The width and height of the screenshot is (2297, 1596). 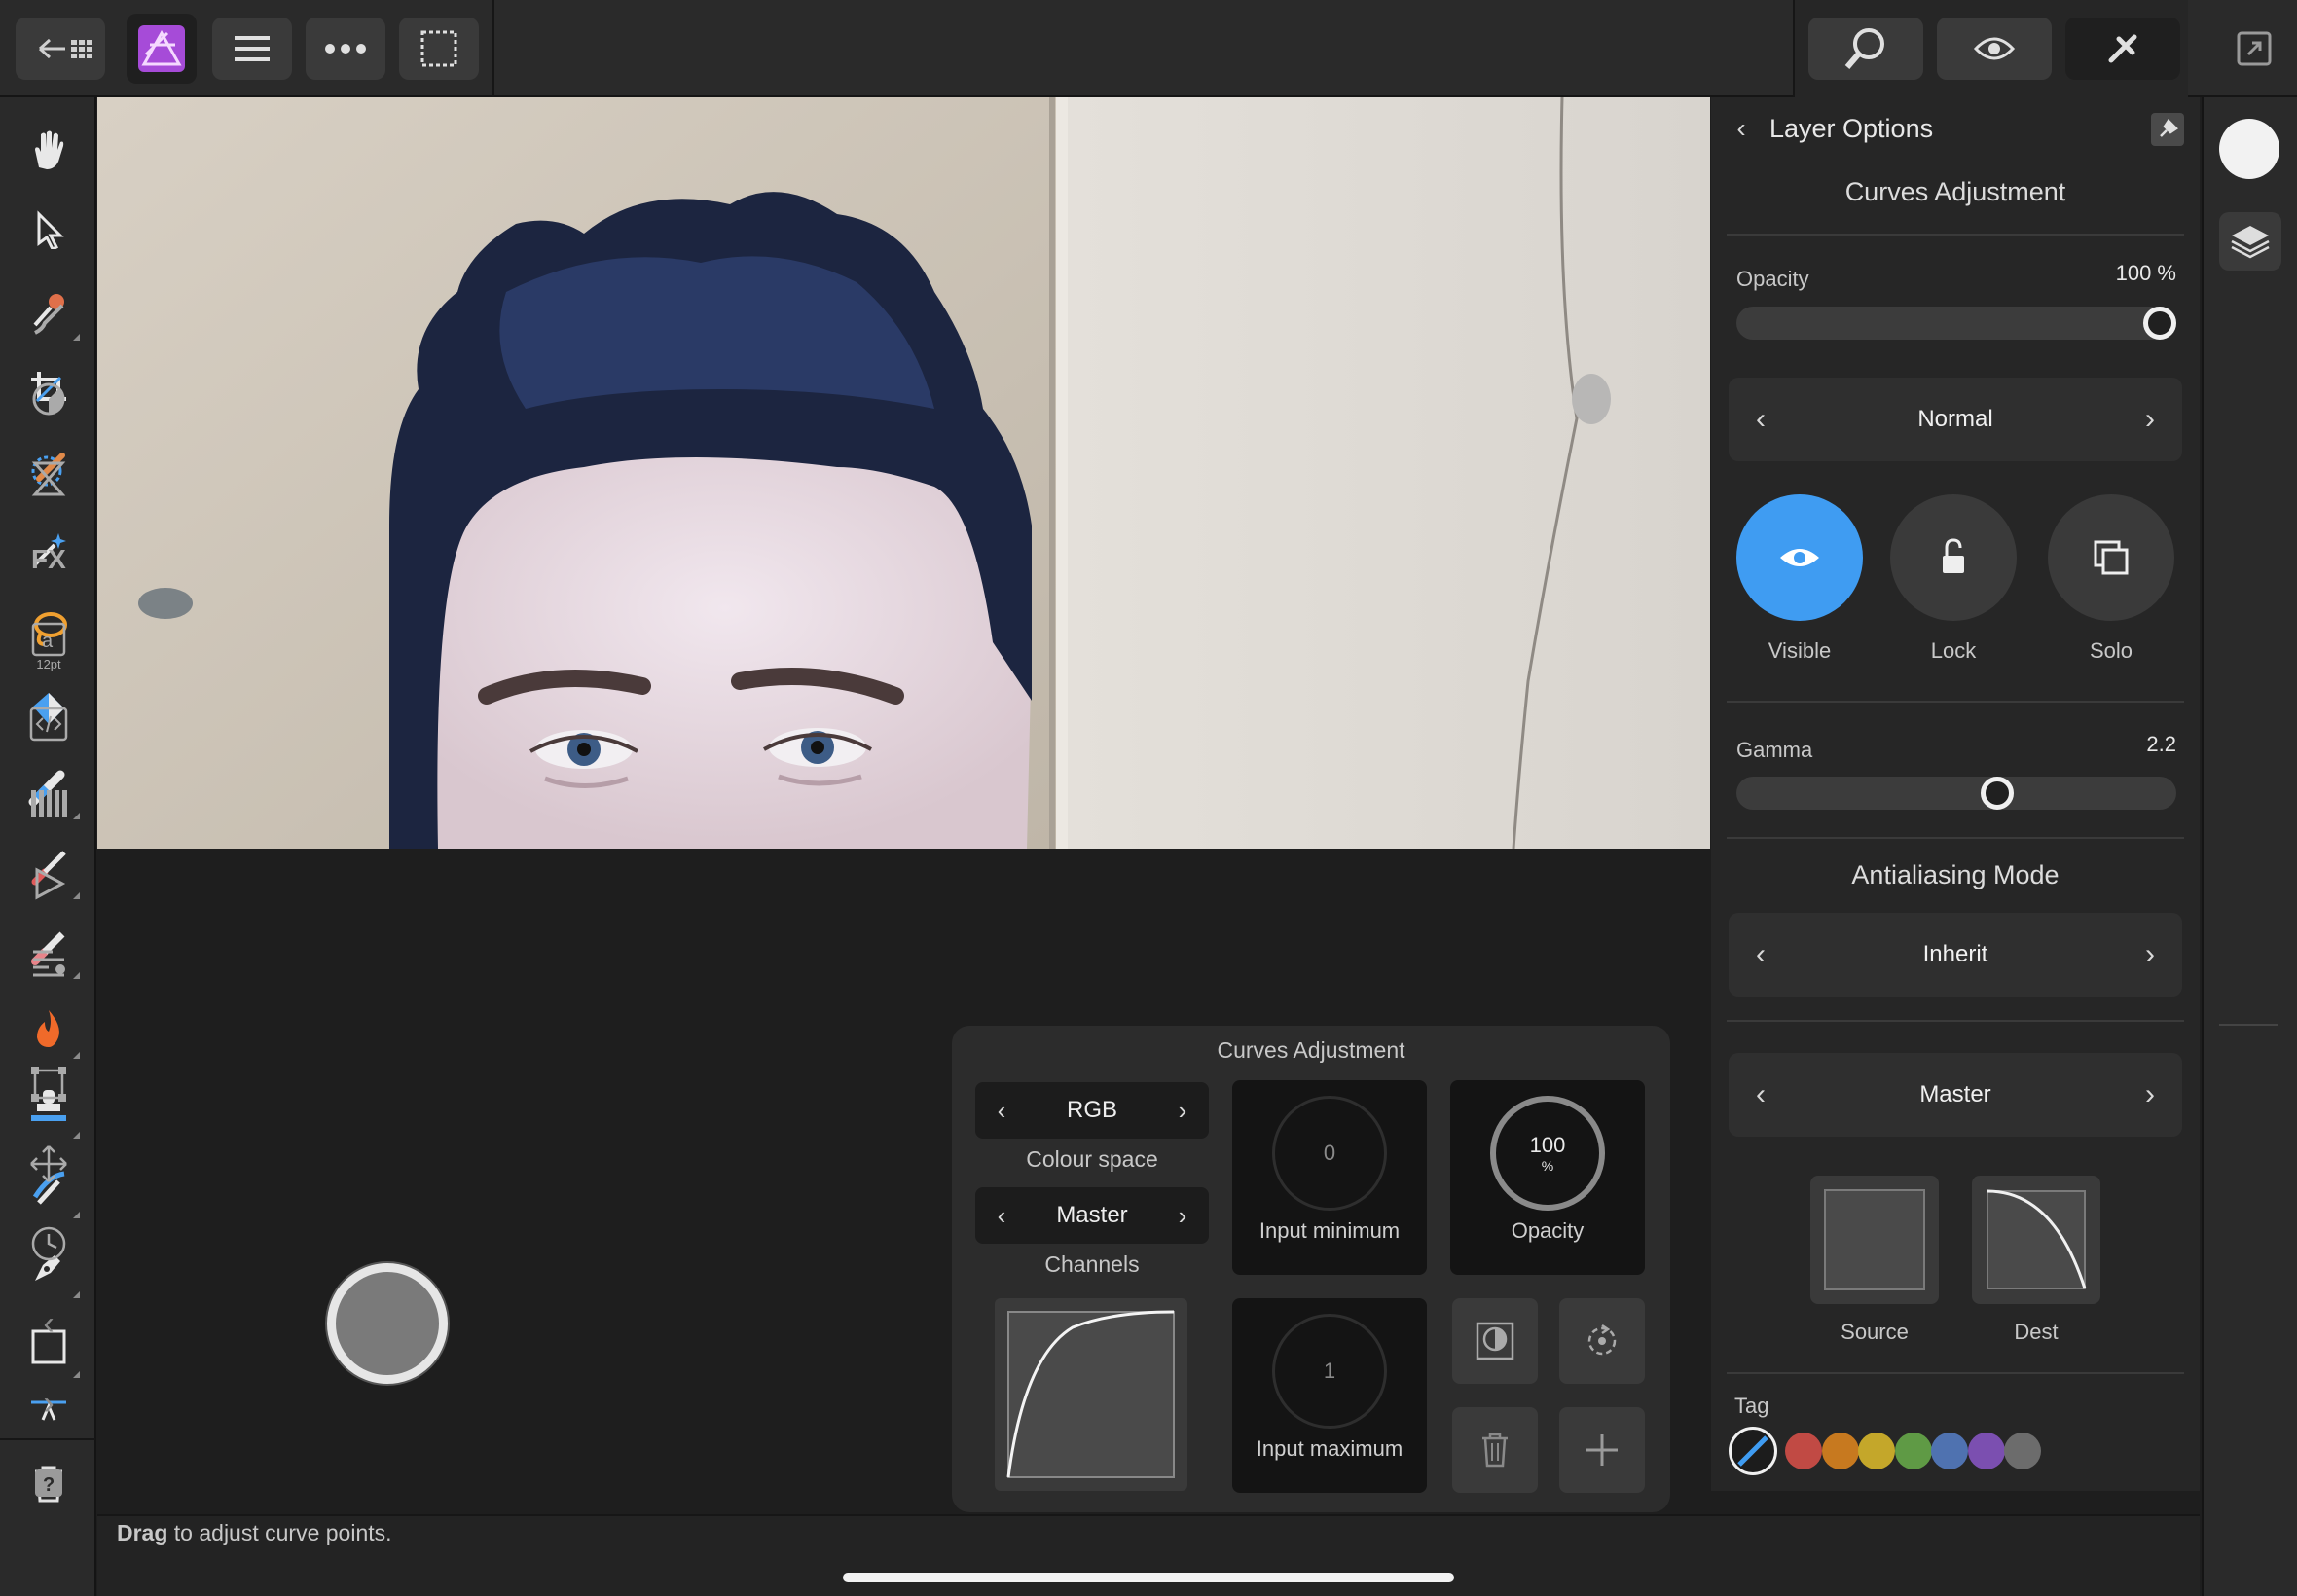 I want to click on navigator-studio-button, so click(x=48, y=883).